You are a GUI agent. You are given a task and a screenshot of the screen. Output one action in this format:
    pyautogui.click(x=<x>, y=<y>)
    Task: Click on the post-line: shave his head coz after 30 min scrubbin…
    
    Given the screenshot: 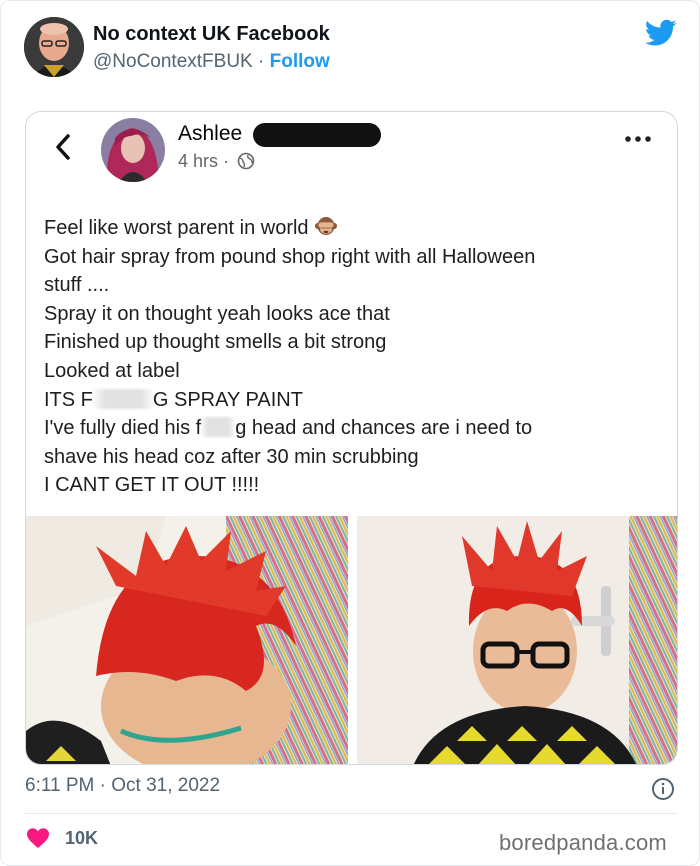 What is the action you would take?
    pyautogui.click(x=231, y=456)
    